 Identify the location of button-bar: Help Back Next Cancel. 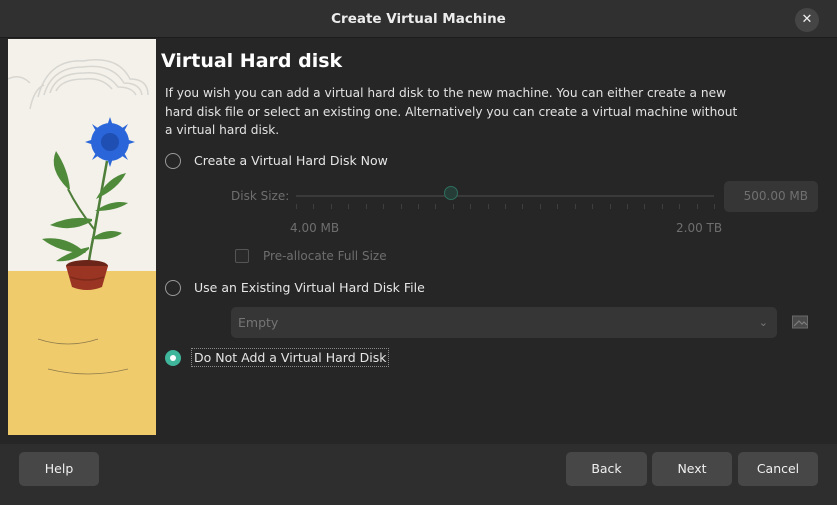
(418, 474).